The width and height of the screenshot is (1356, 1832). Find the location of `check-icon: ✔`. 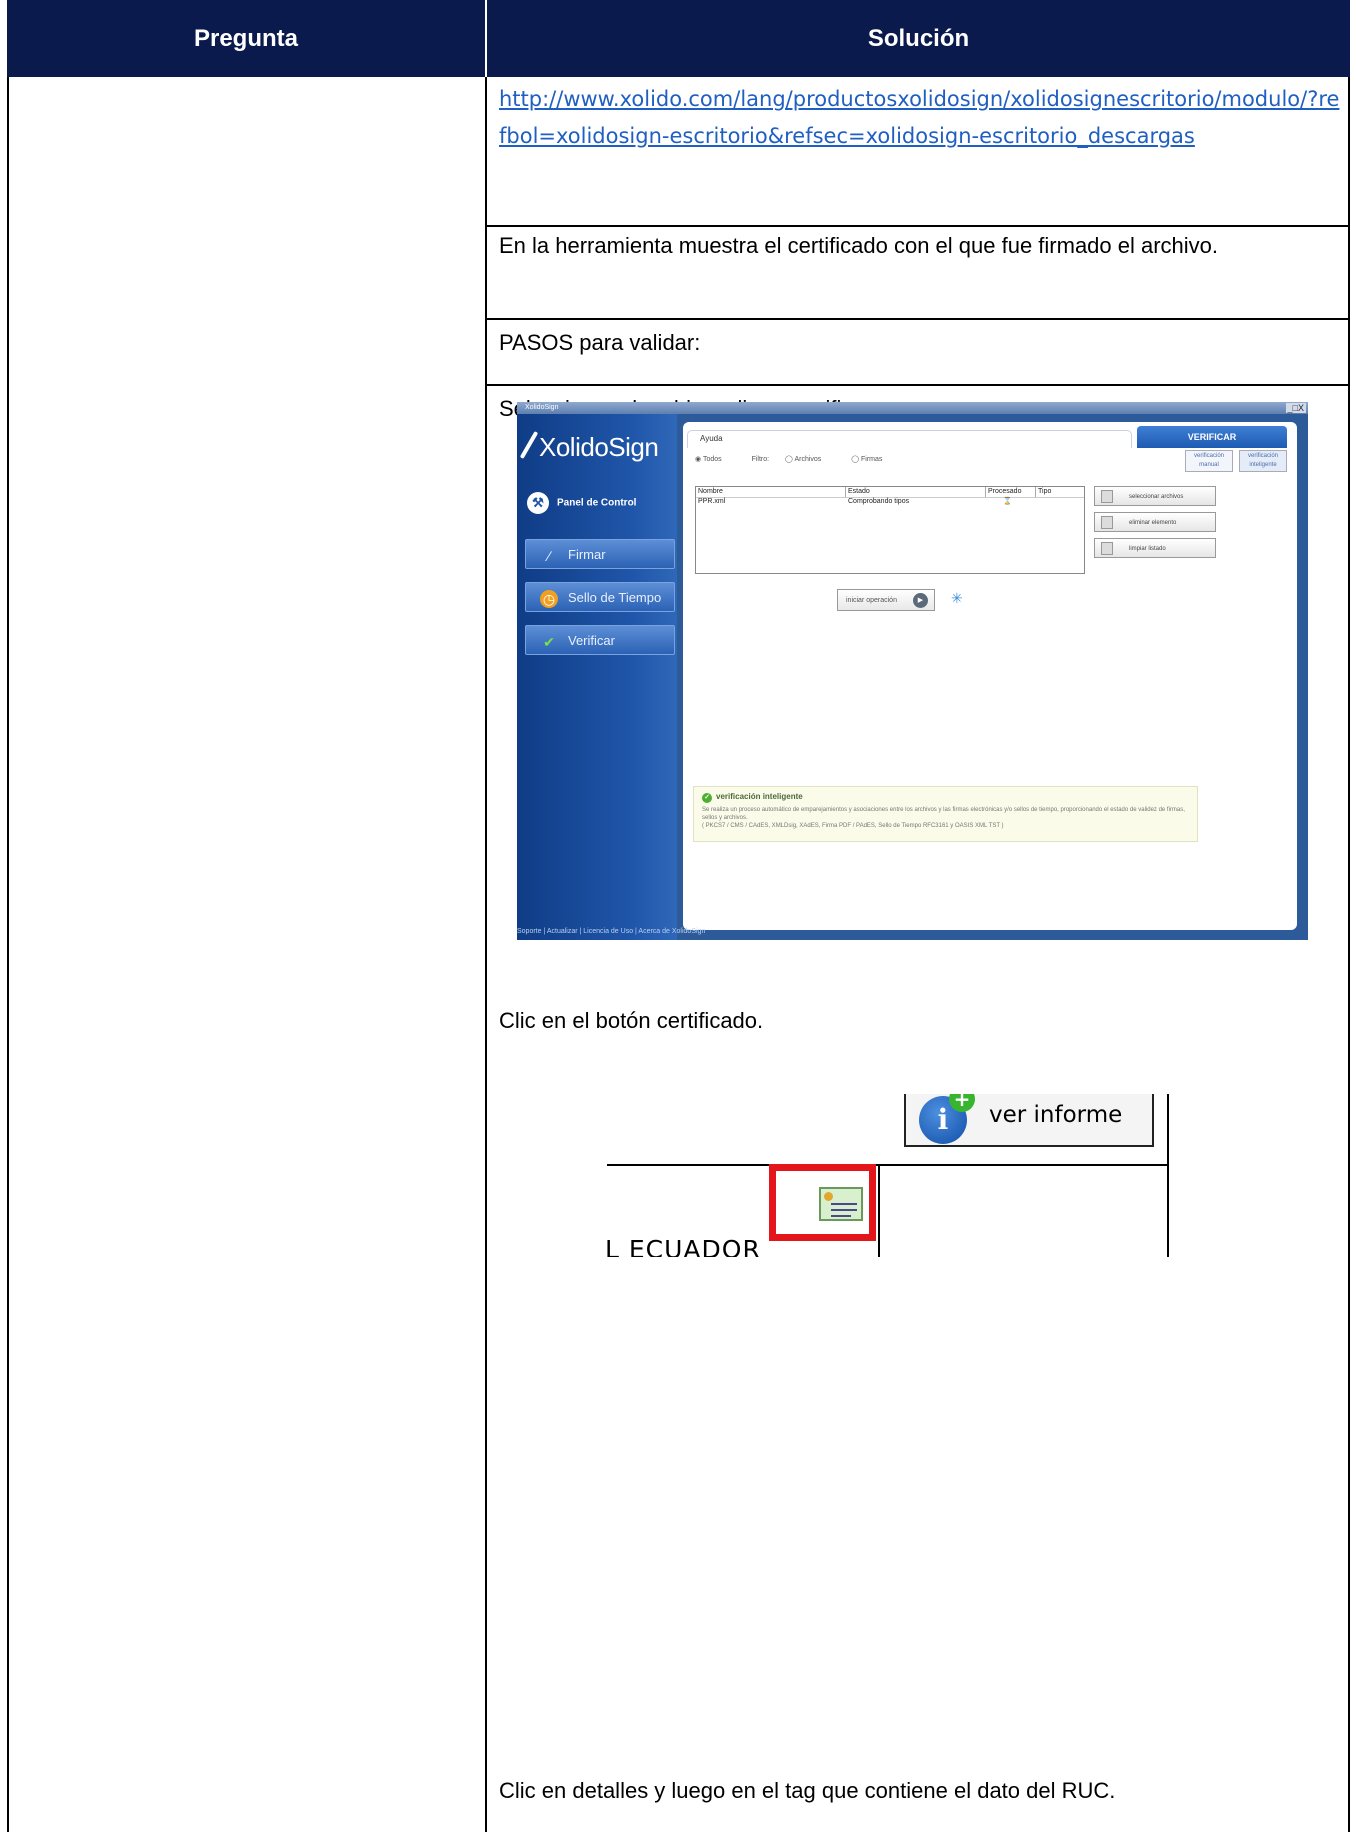

check-icon: ✔ is located at coordinates (549, 641).